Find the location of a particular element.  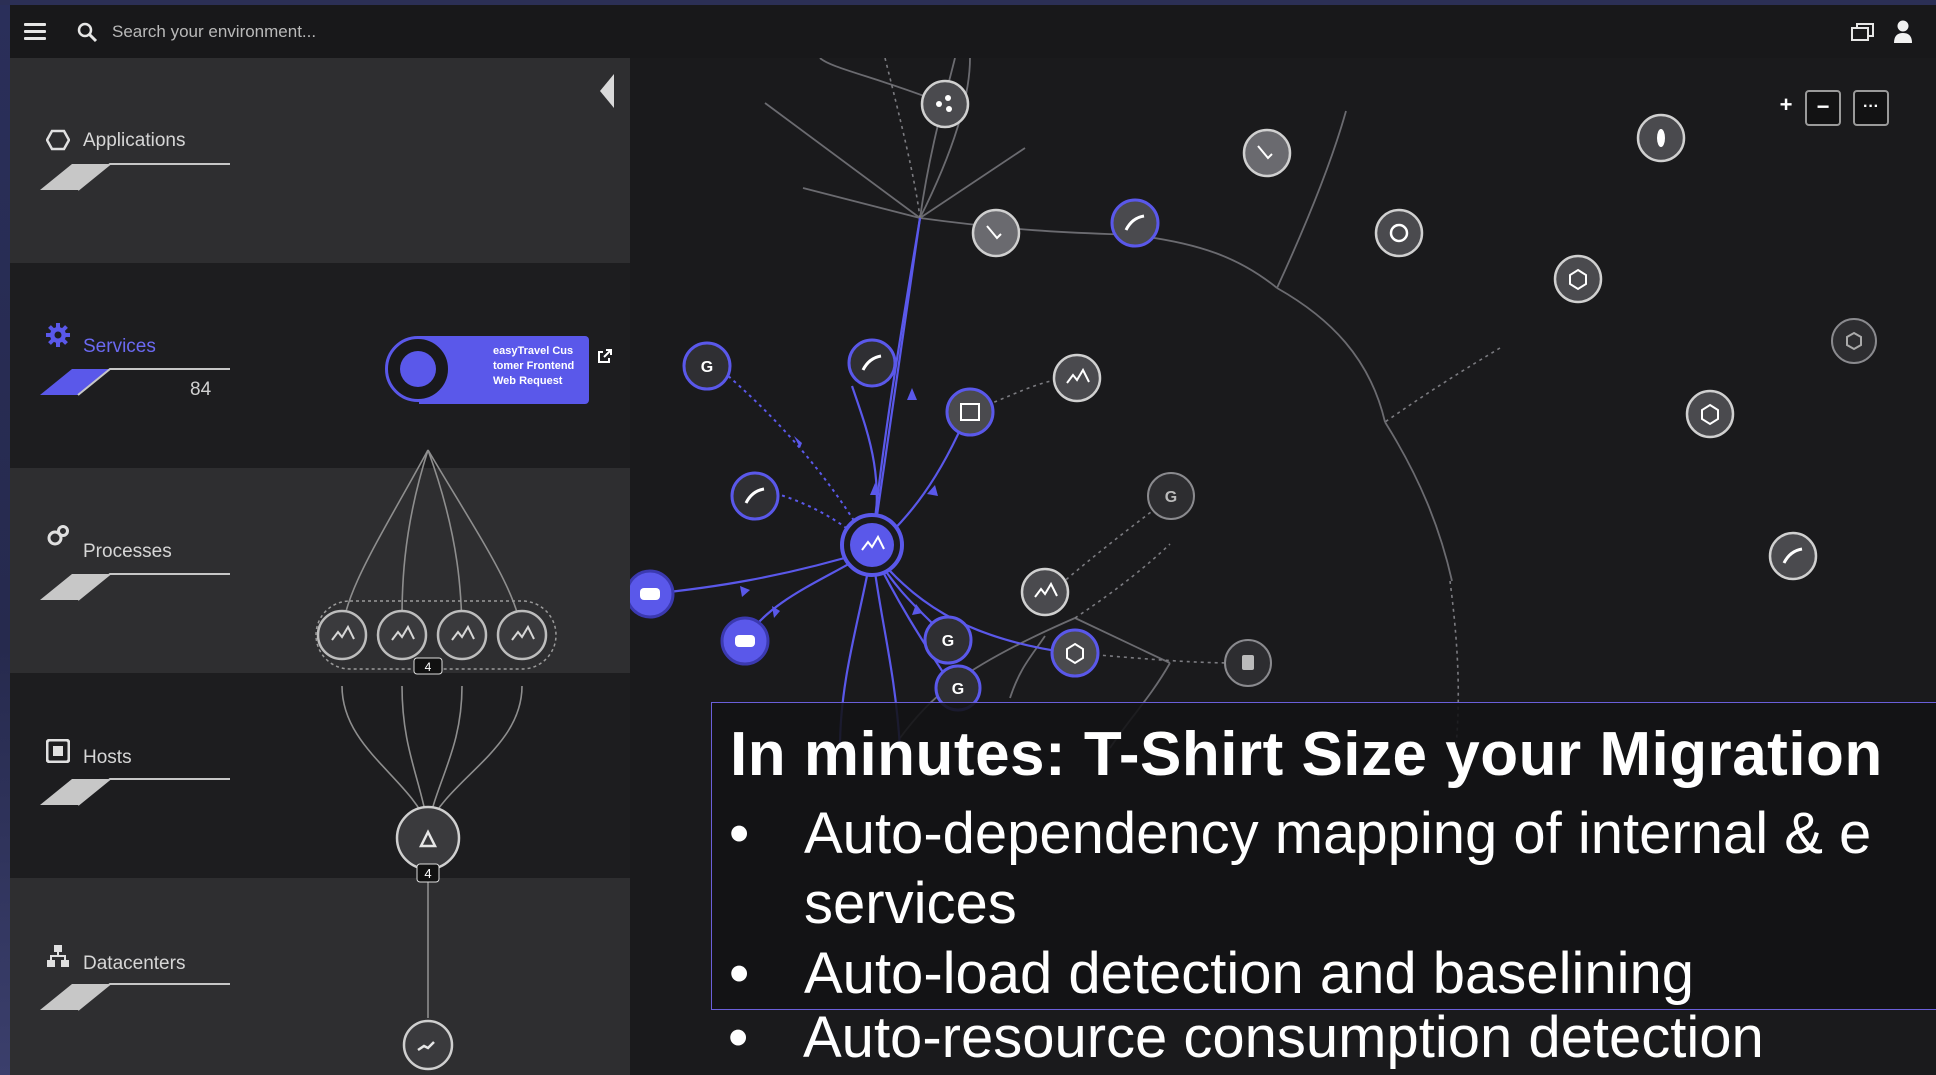

host-node is located at coordinates (428, 838).